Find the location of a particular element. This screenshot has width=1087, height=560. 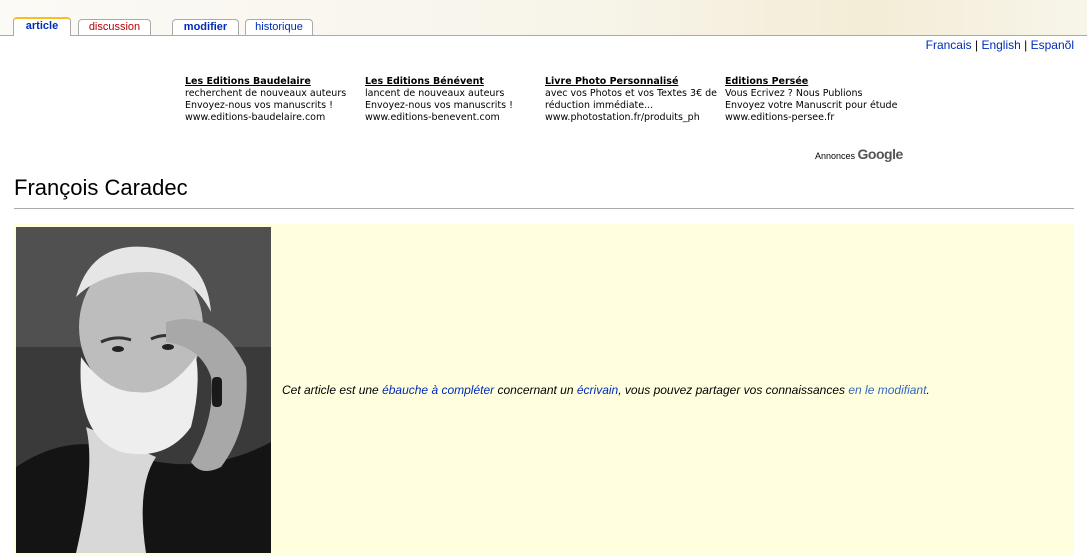

ad-title: Les Editions Bénévent is located at coordinates (452, 82).